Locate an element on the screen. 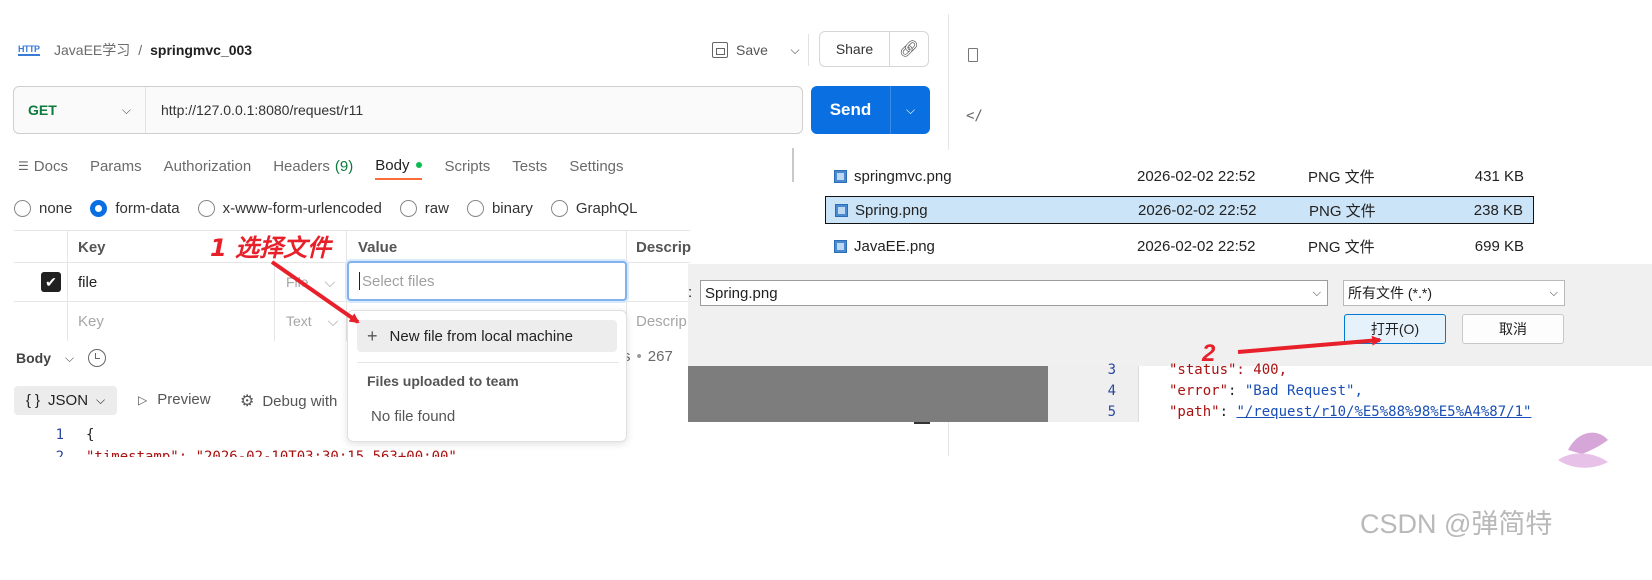  decorative-graphic is located at coordinates (1583, 450).